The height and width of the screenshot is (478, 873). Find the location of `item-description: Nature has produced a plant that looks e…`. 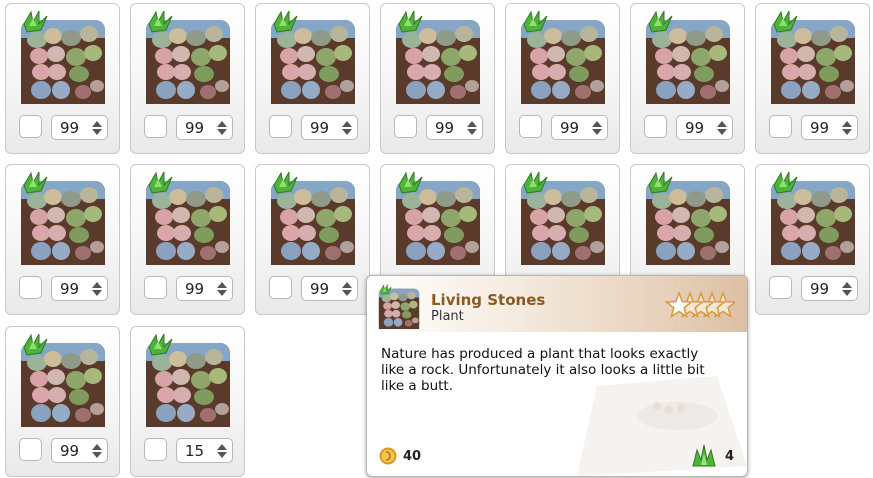

item-description: Nature has produced a plant that looks e… is located at coordinates (543, 370).